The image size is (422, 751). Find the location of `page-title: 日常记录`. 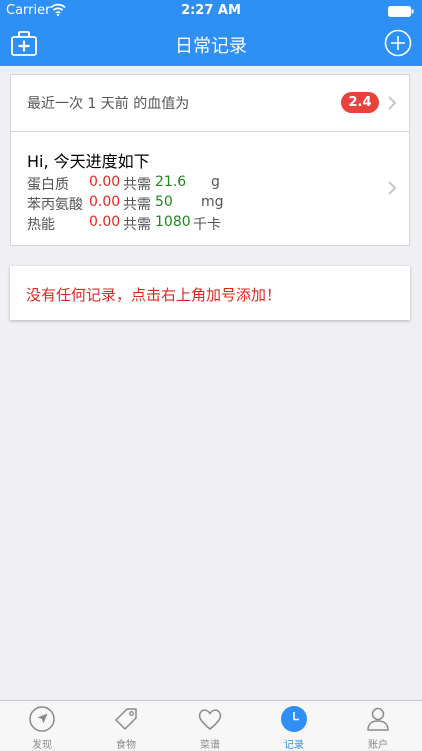

page-title: 日常记录 is located at coordinates (211, 46).